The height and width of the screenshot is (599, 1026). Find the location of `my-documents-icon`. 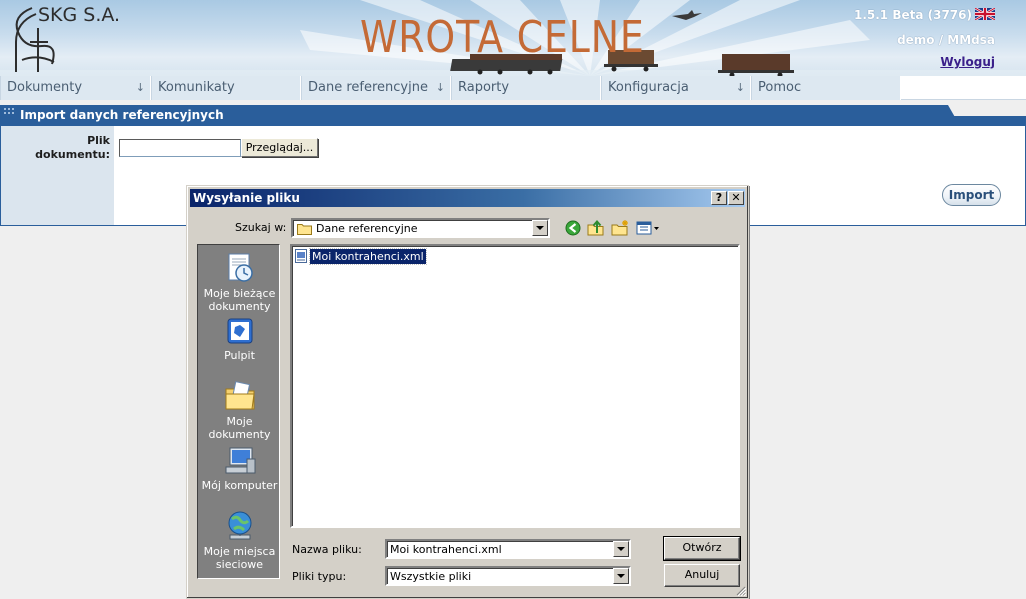

my-documents-icon is located at coordinates (240, 395).